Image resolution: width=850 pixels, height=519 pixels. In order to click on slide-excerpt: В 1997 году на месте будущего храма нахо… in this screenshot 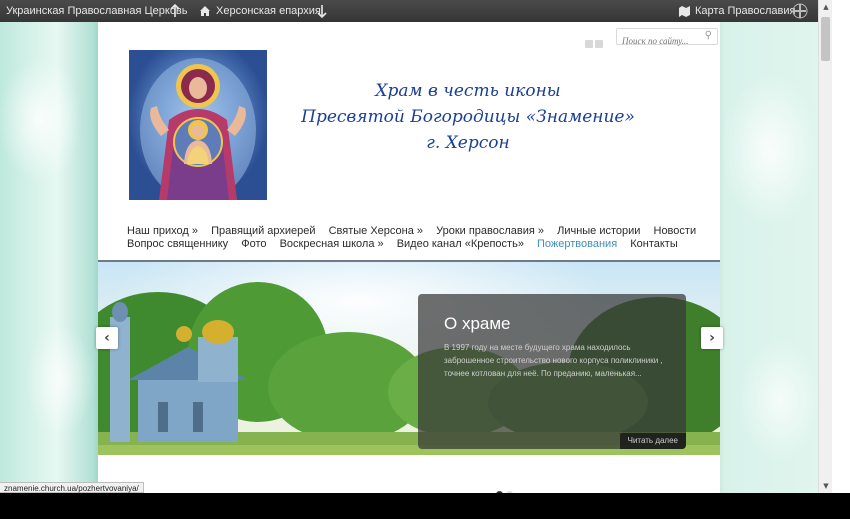, I will do `click(553, 360)`.